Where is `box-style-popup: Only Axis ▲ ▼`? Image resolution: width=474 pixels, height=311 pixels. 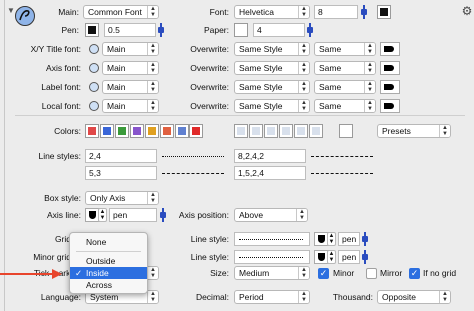 box-style-popup: Only Axis ▲ ▼ is located at coordinates (122, 198).